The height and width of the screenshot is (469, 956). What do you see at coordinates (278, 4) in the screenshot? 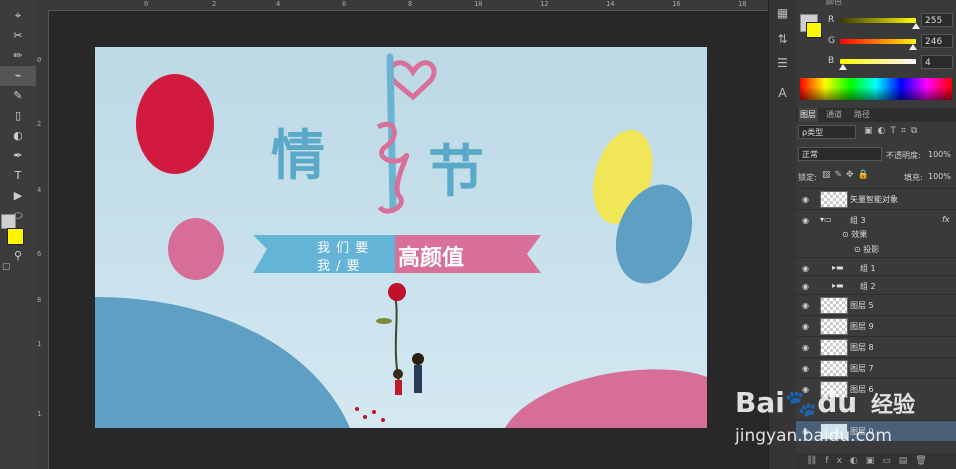
I see `ruler-label: 4` at bounding box center [278, 4].